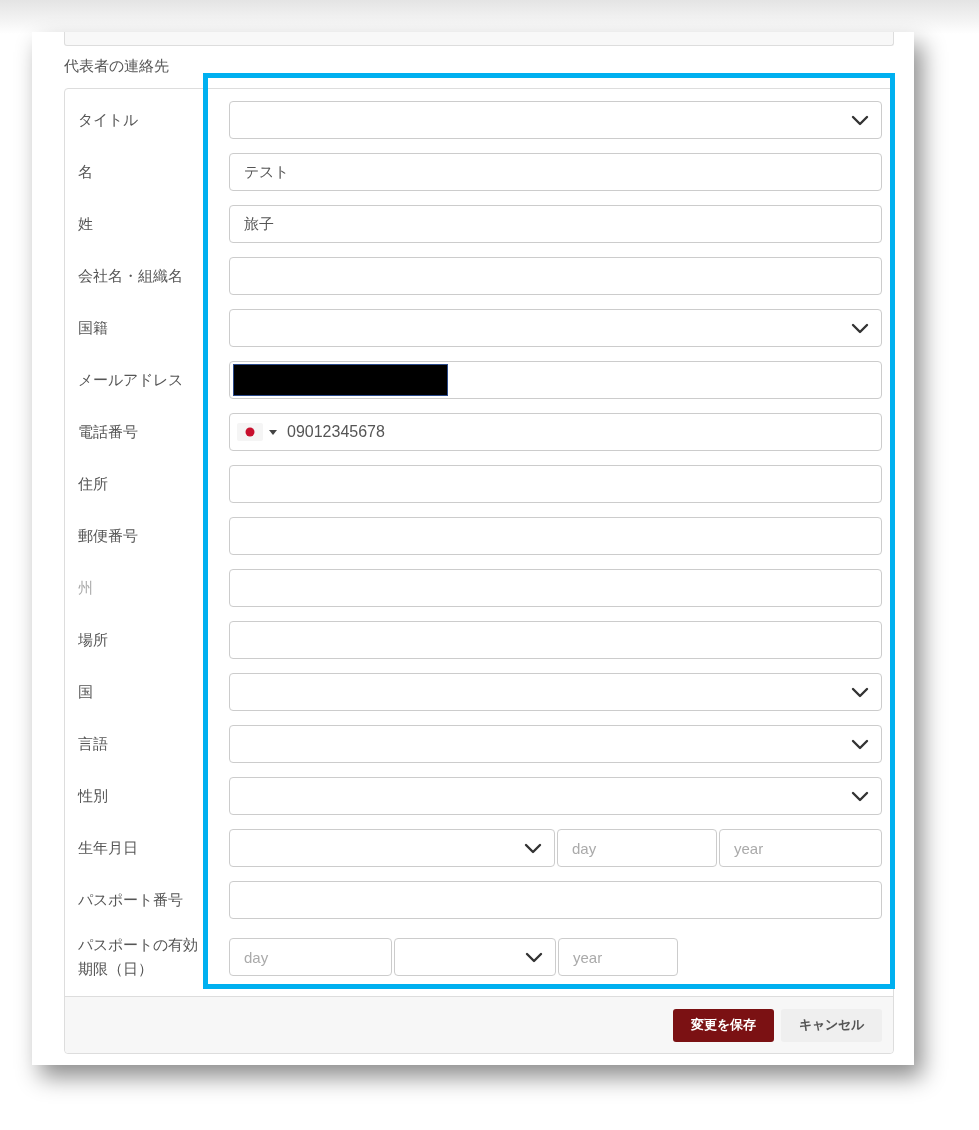 Image resolution: width=979 pixels, height=1130 pixels. Describe the element at coordinates (108, 119) in the screenshot. I see `field-label: タイトル` at that location.